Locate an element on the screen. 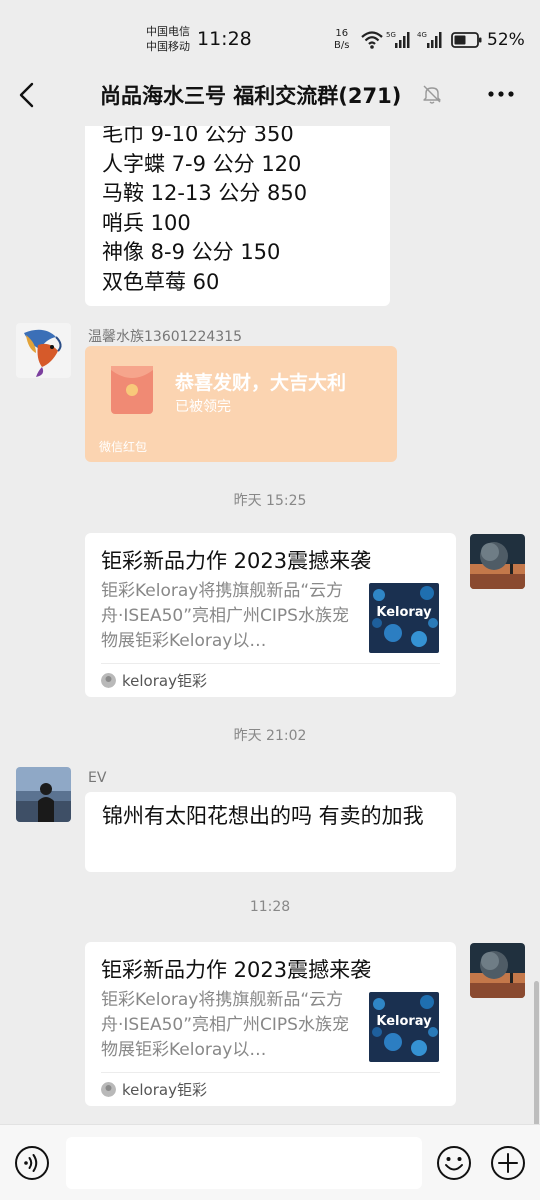 This screenshot has height=1200, width=540. betta-fish-avatar-icon is located at coordinates (43, 350).